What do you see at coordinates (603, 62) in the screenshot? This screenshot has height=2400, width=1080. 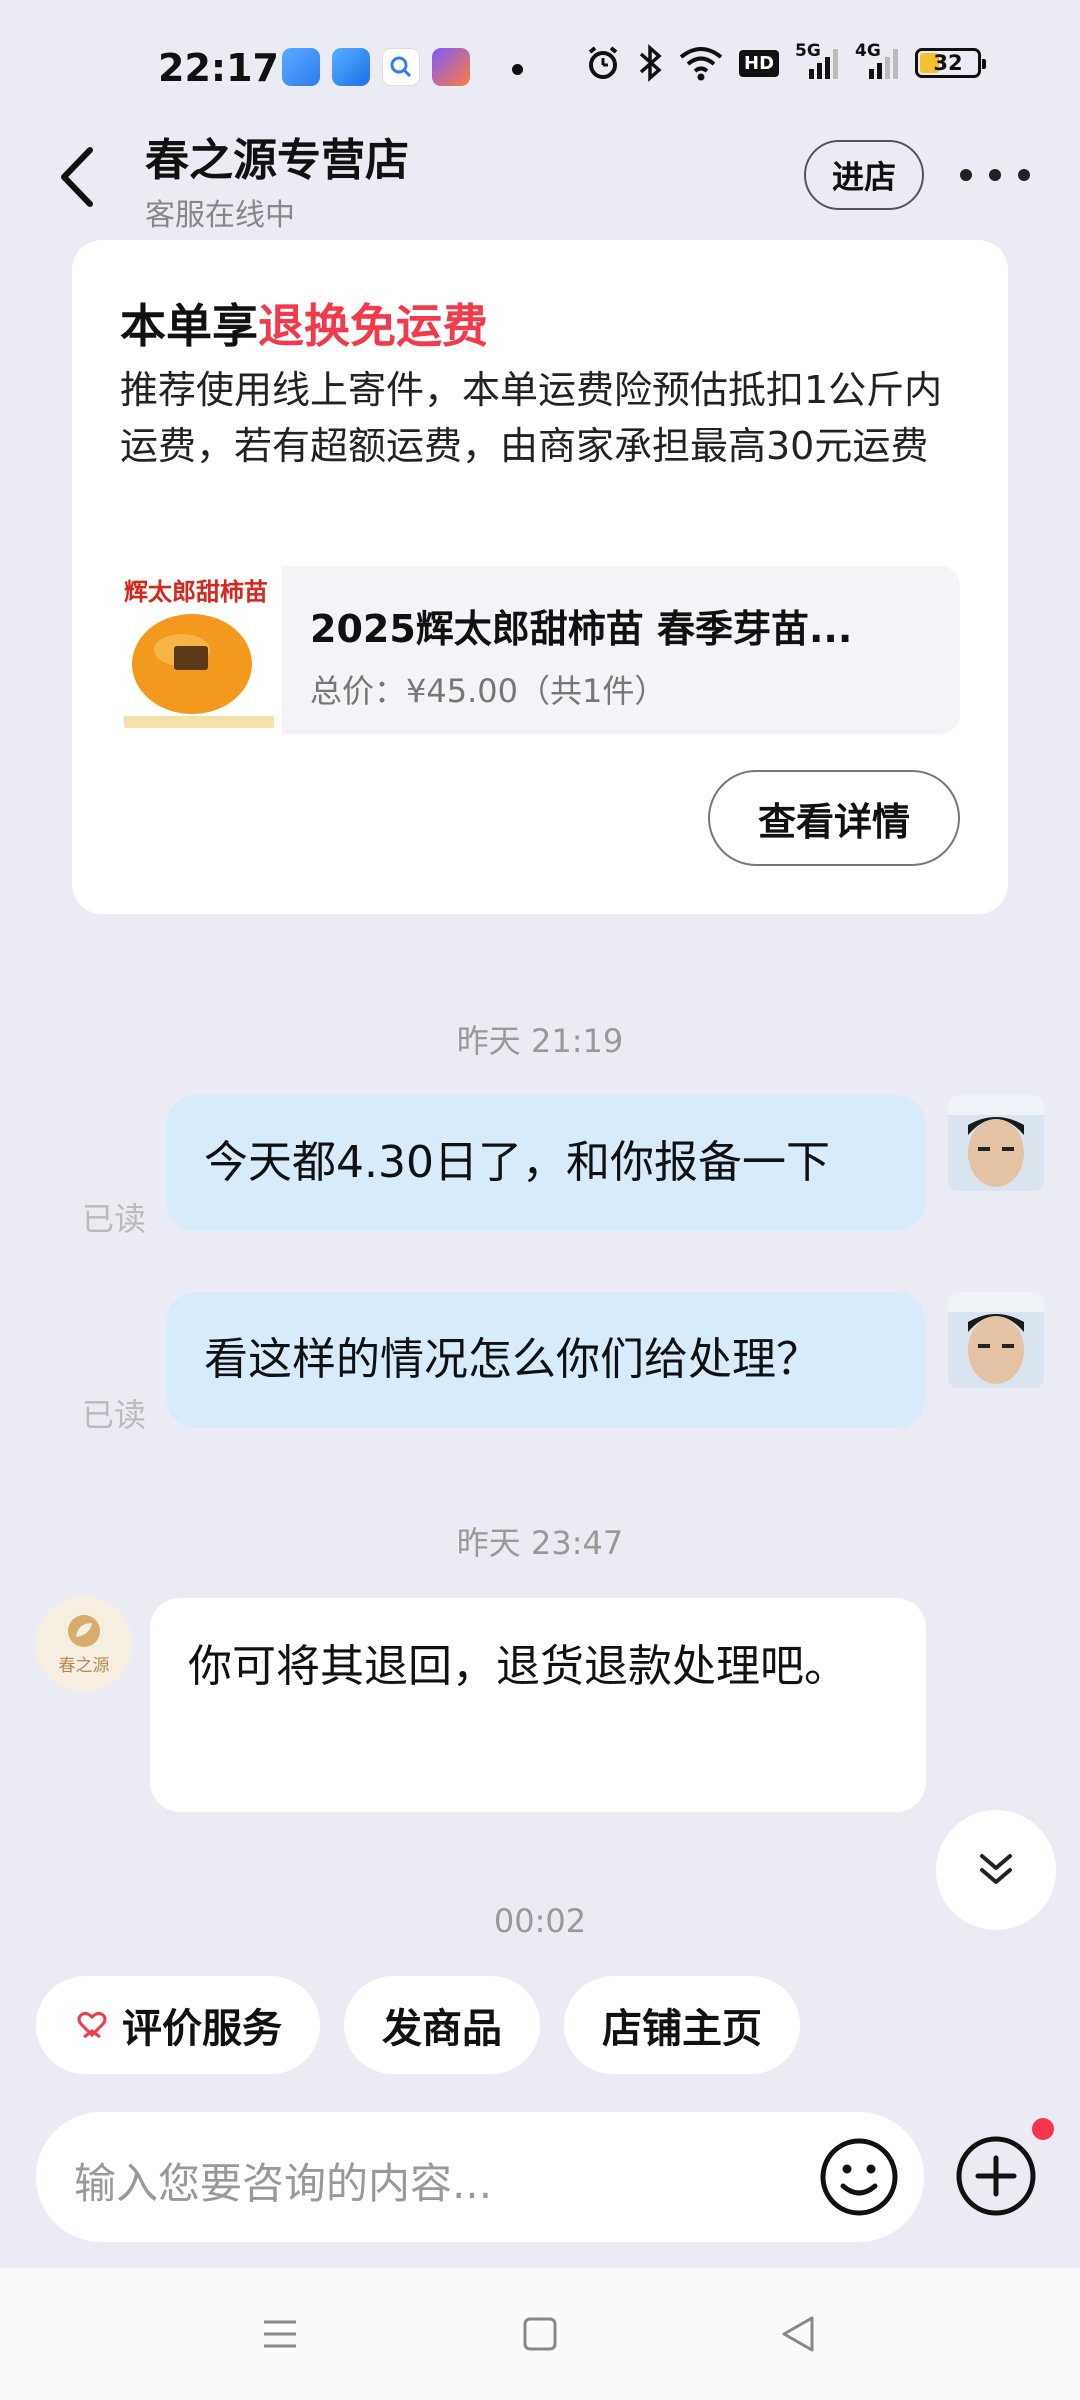 I see `alarm-icon` at bounding box center [603, 62].